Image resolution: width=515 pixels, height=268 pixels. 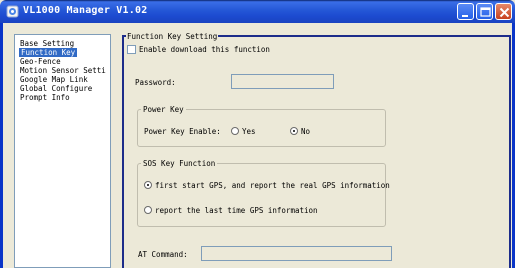 I want to click on sos-option-first-start-radio, so click(x=148, y=185).